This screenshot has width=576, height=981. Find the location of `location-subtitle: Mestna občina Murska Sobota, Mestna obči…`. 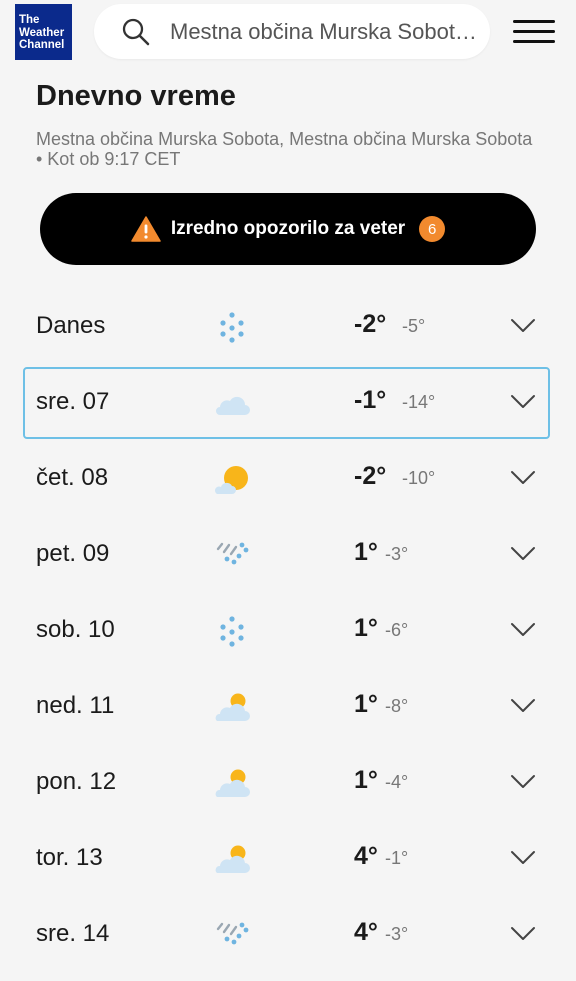

location-subtitle: Mestna občina Murska Sobota, Mestna obči… is located at coordinates (284, 149).